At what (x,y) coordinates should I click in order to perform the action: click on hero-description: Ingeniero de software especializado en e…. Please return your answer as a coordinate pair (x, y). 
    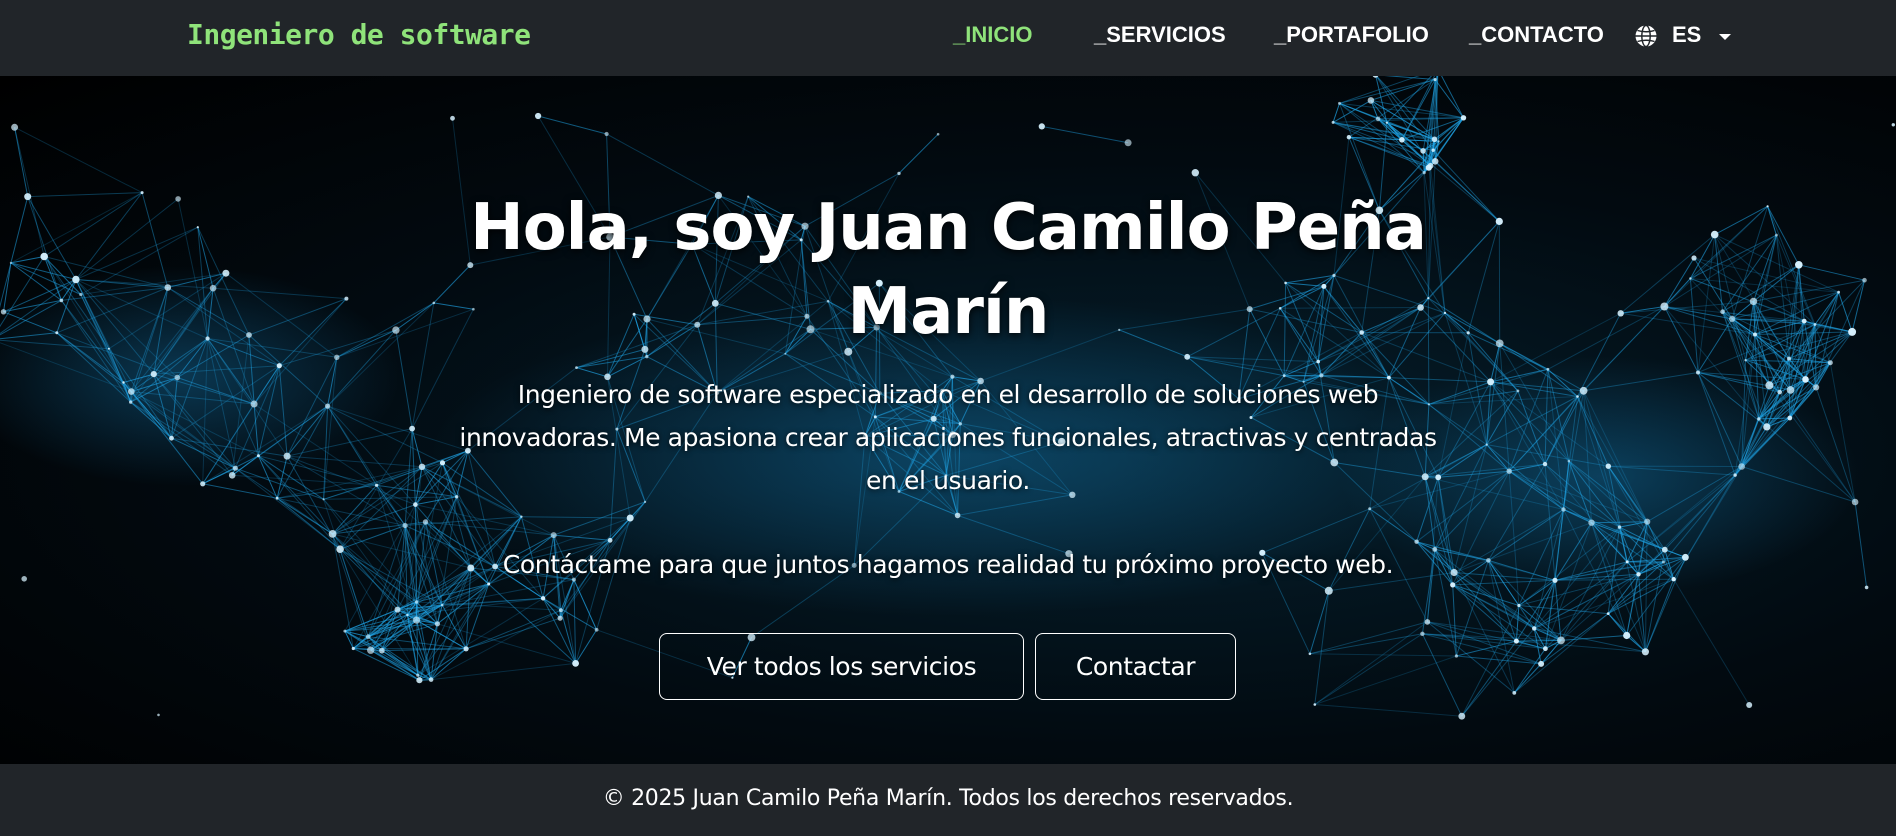
    Looking at the image, I should click on (948, 437).